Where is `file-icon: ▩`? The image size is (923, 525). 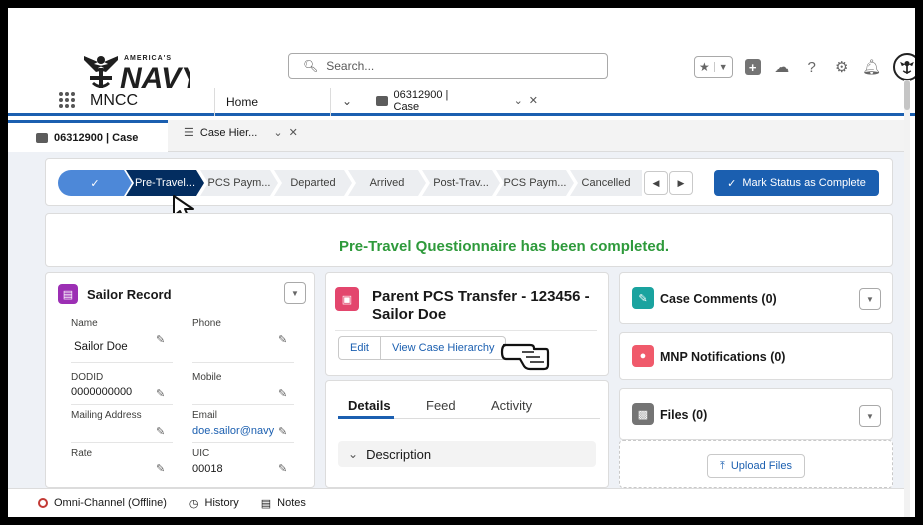 file-icon: ▩ is located at coordinates (643, 414).